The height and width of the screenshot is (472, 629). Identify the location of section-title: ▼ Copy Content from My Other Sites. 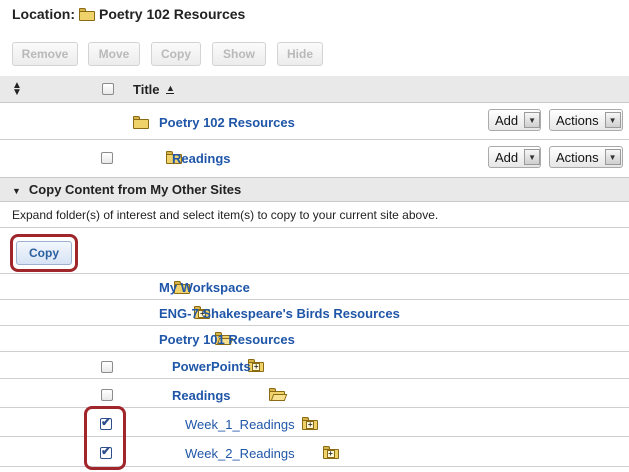
(126, 189).